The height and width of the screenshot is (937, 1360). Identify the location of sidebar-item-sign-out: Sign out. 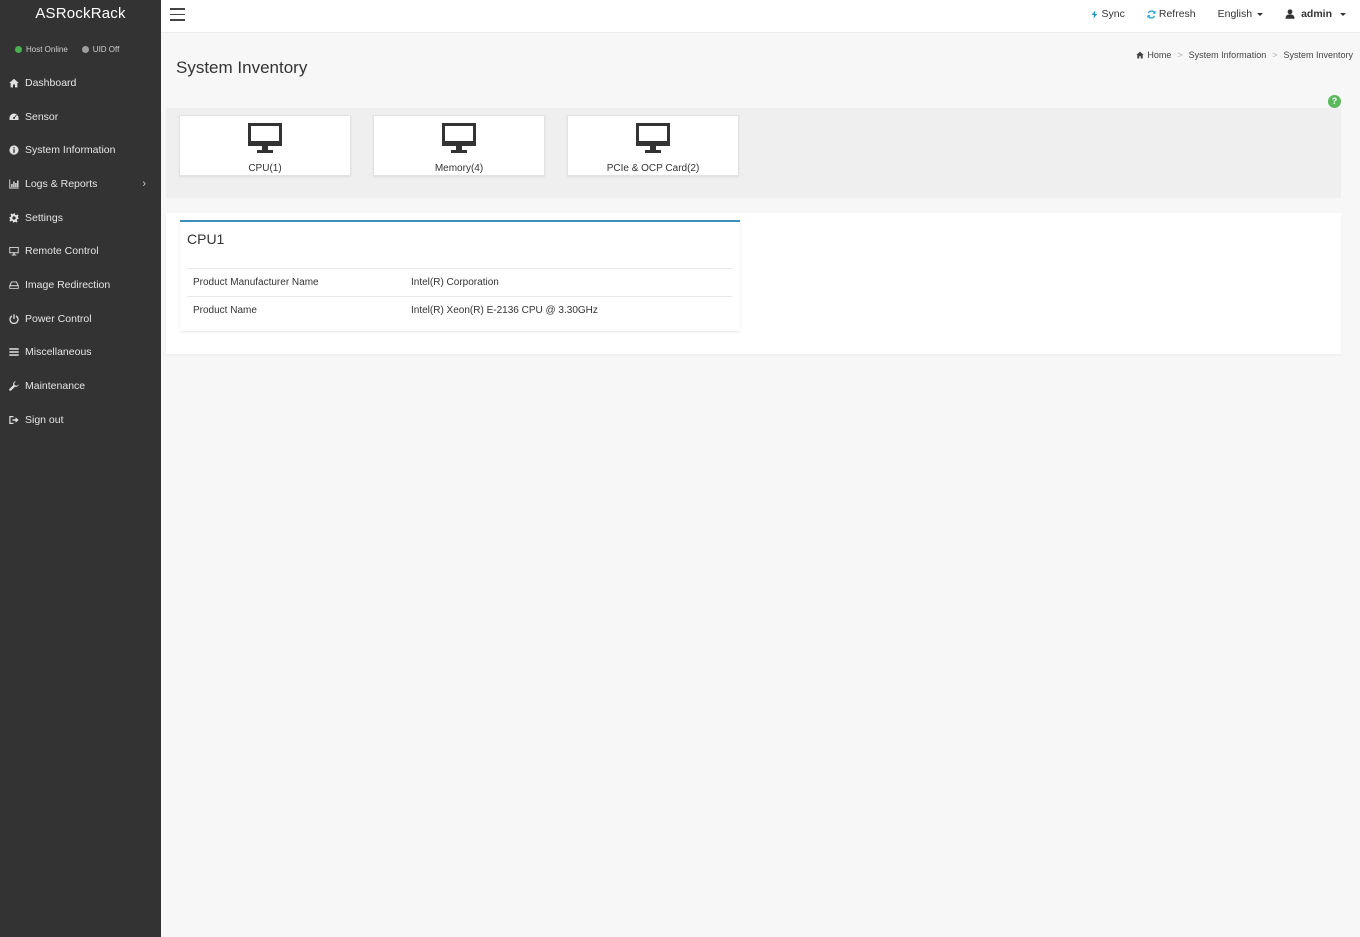
(80, 420).